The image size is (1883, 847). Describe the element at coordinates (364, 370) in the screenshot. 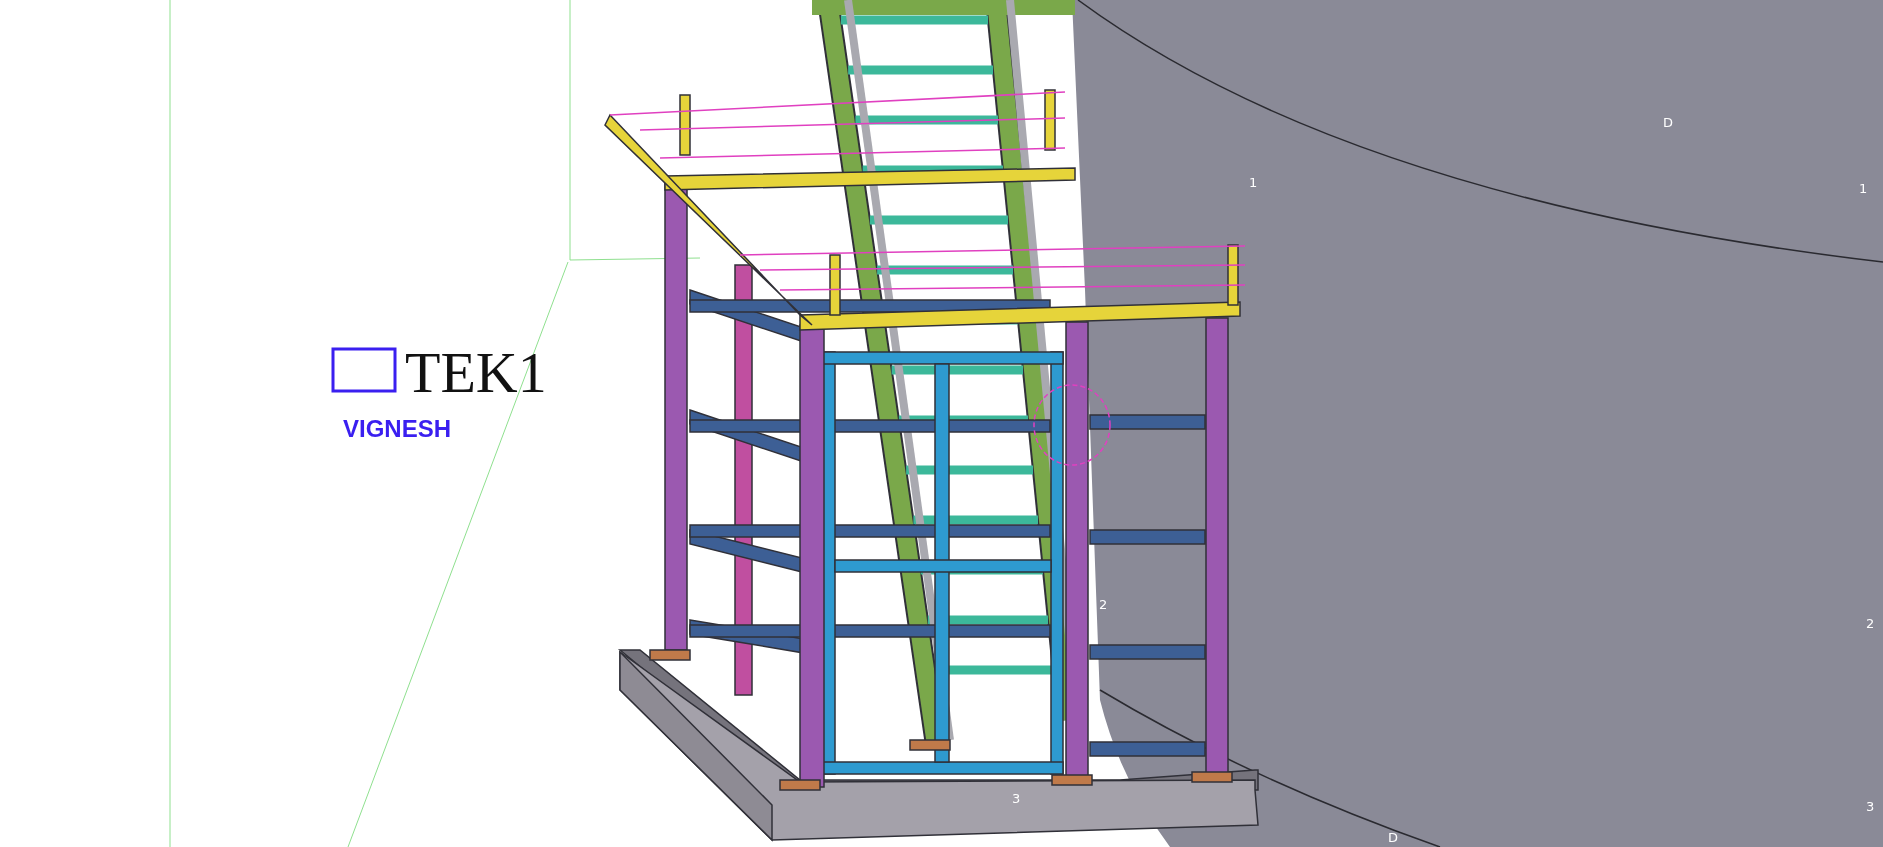

I see `logo-square-icon` at that location.